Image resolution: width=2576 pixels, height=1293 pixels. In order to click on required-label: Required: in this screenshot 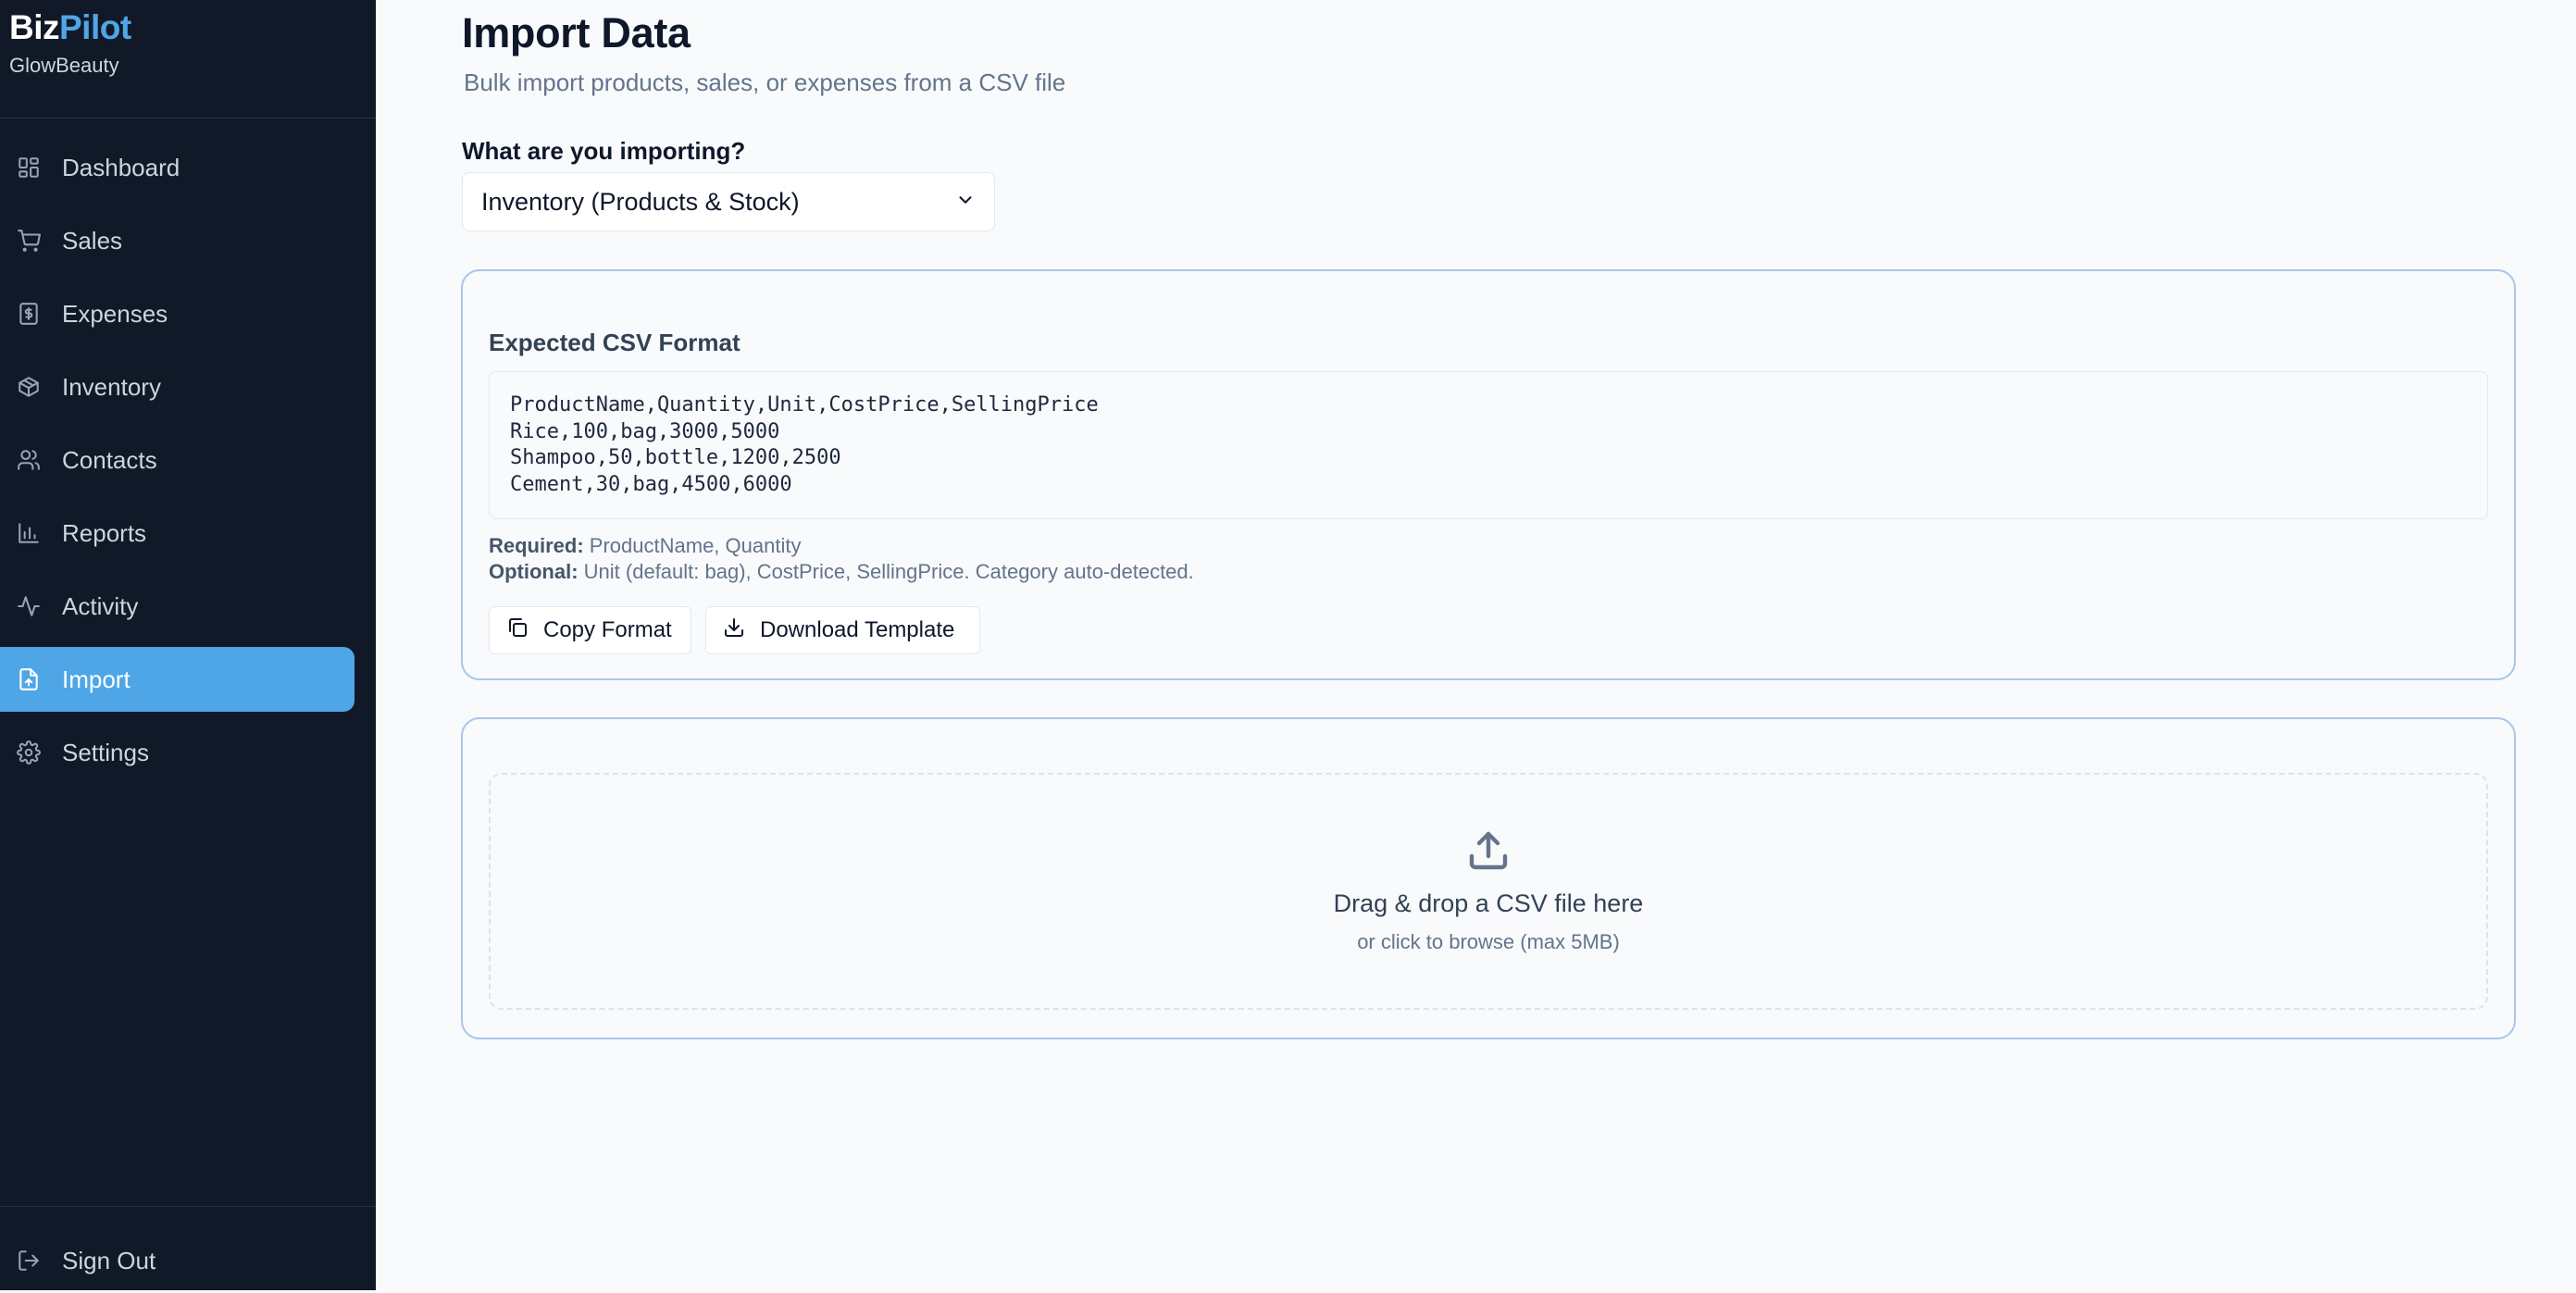, I will do `click(536, 545)`.